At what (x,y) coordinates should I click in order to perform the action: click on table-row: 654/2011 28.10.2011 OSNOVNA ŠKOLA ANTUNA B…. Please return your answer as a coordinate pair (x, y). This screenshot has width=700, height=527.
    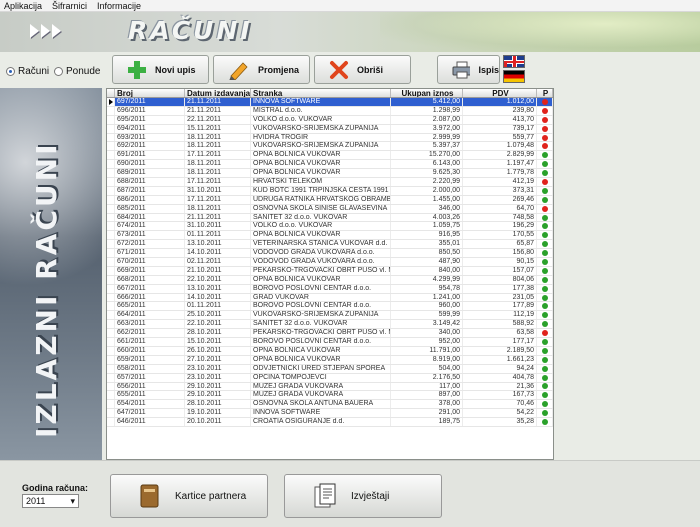
    Looking at the image, I should click on (330, 405).